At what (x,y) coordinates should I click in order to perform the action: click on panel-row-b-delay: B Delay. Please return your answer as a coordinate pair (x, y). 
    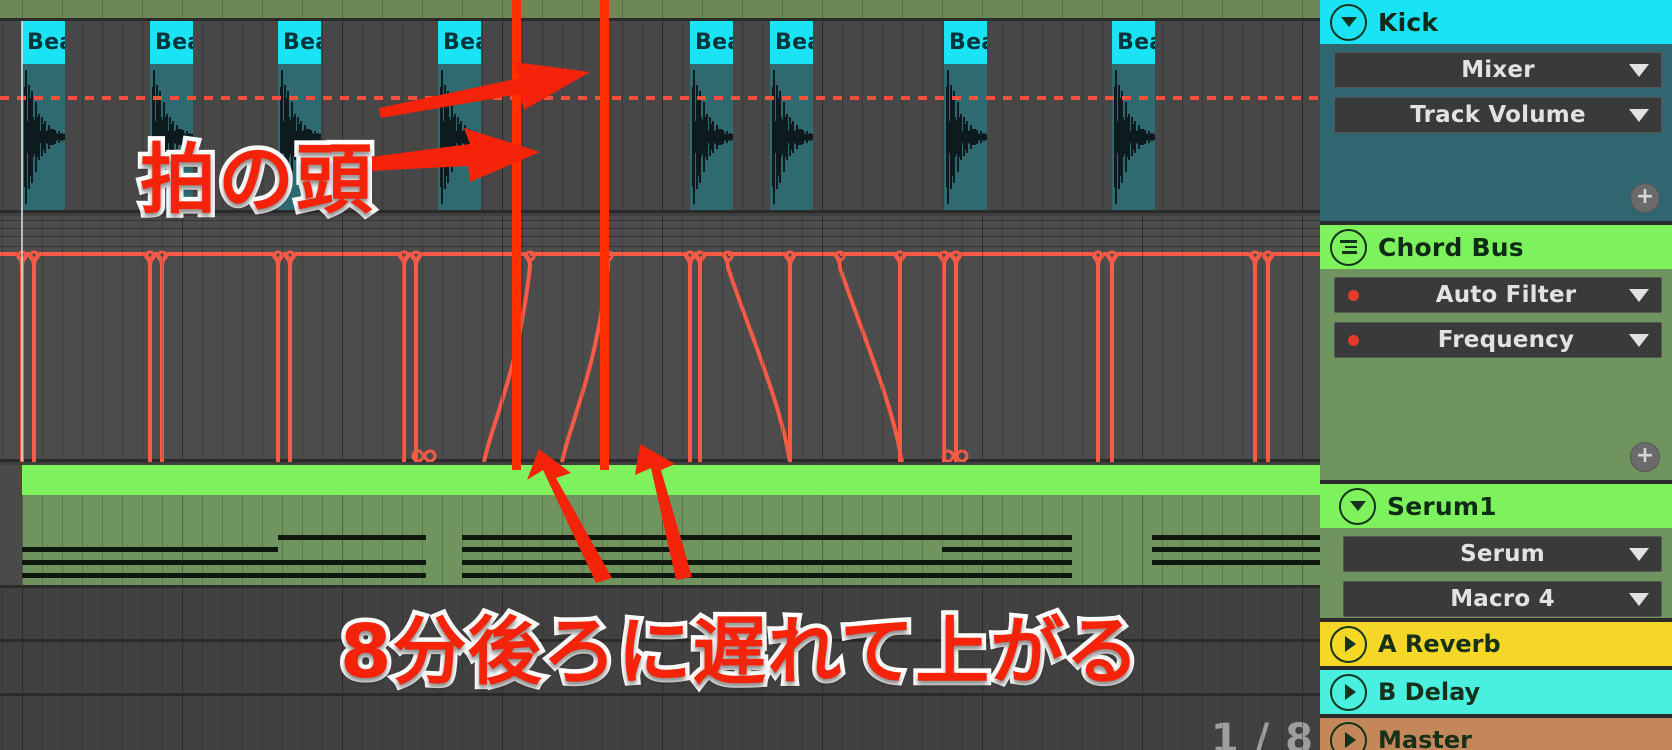
    Looking at the image, I should click on (1496, 692).